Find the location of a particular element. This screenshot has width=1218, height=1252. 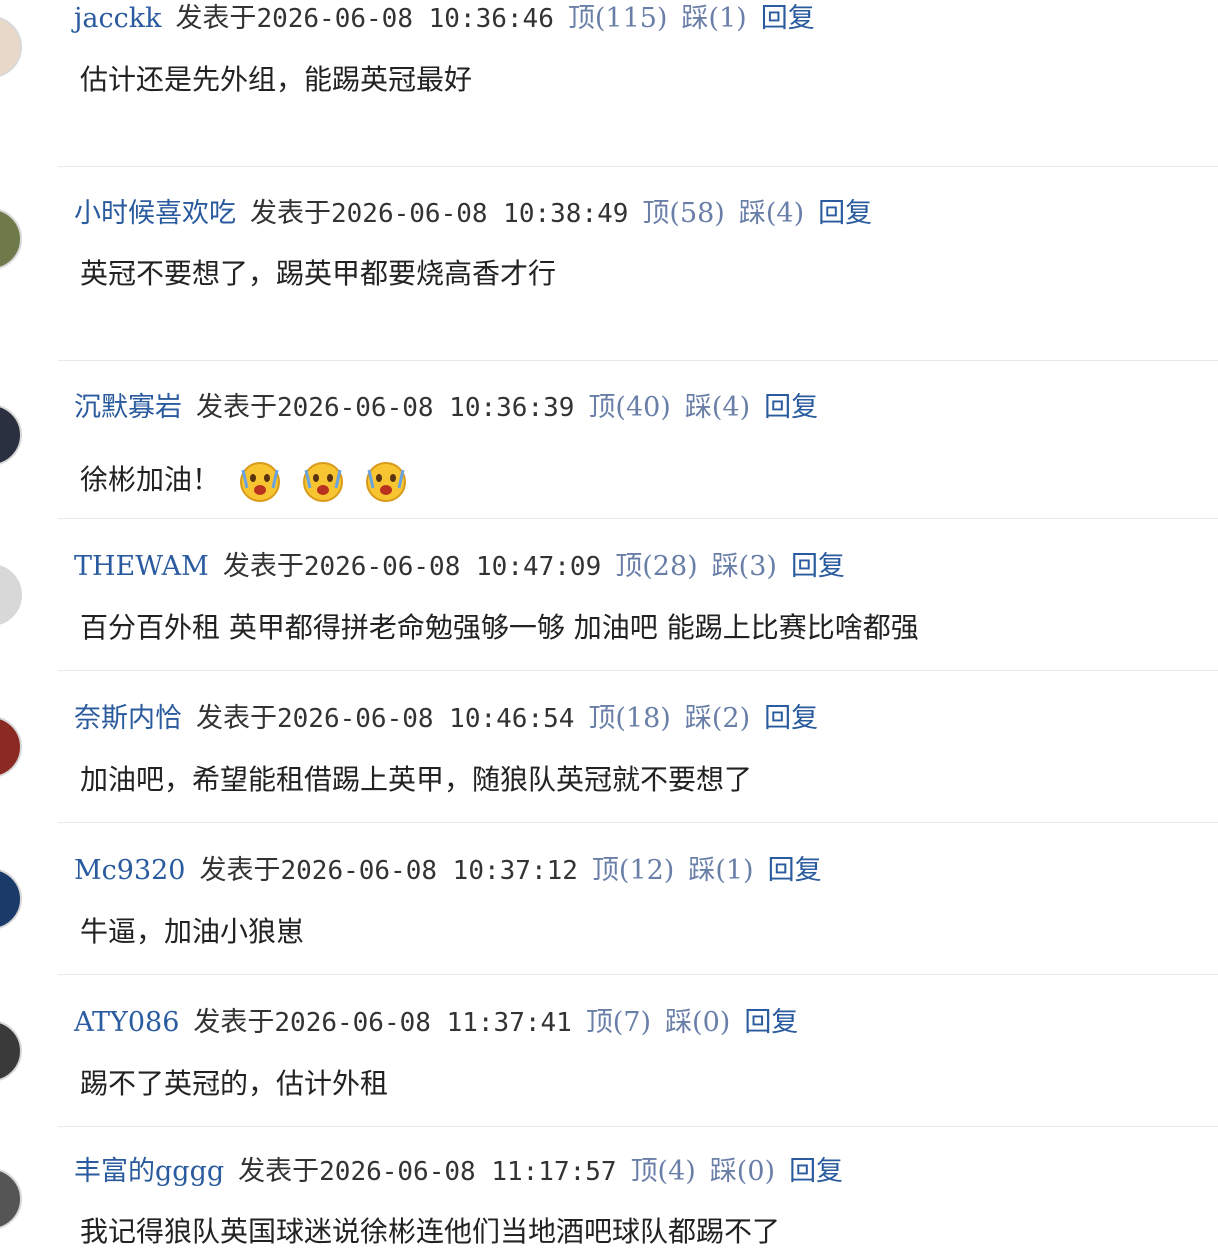

upvote-button: 顶(7) is located at coordinates (618, 1022).